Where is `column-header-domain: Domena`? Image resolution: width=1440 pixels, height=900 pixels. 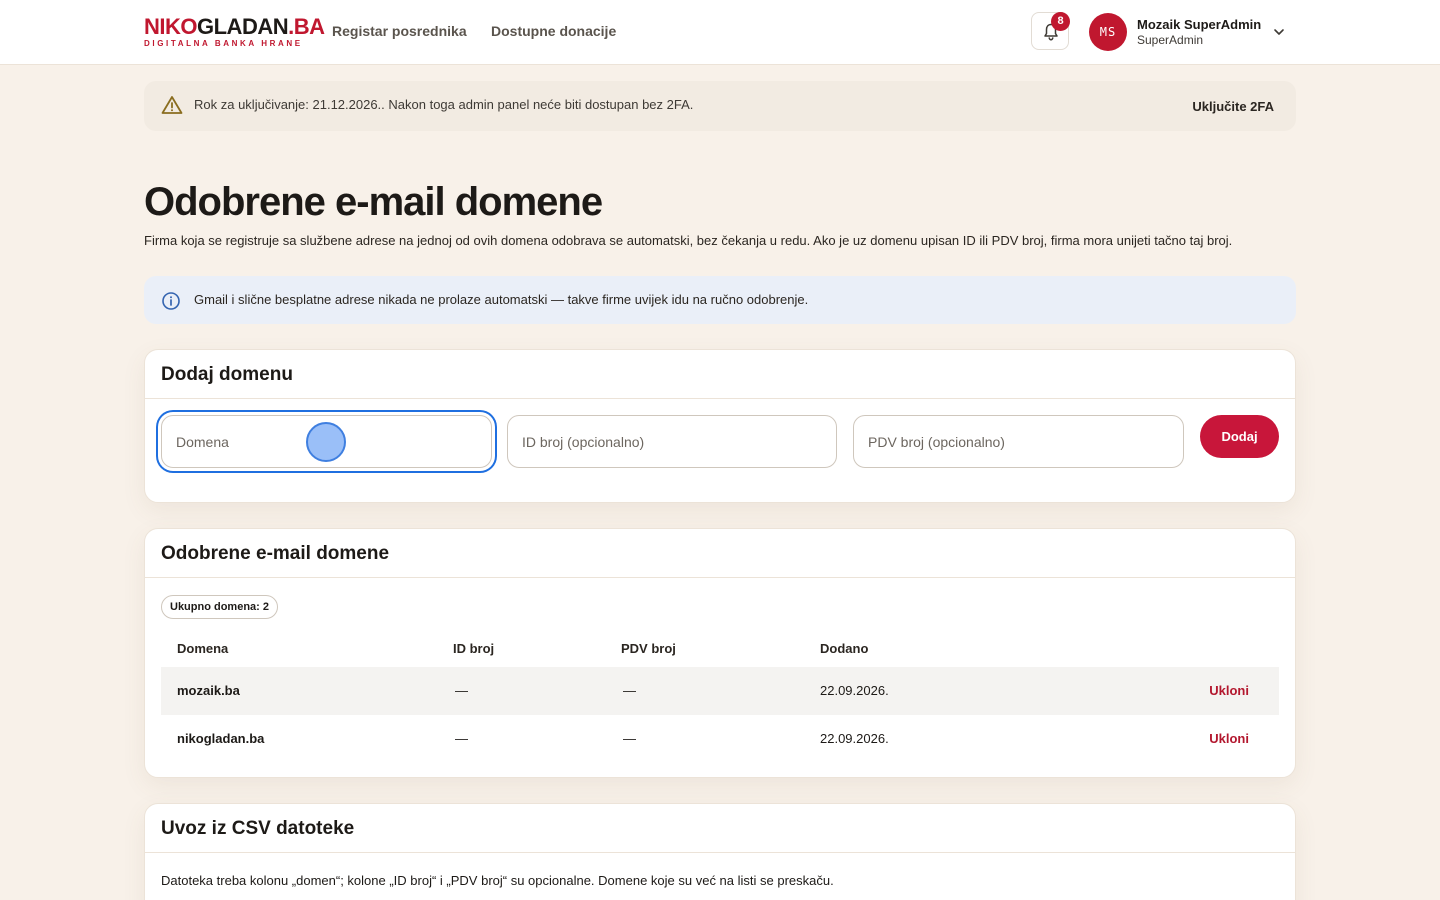
column-header-domain: Domena is located at coordinates (203, 648).